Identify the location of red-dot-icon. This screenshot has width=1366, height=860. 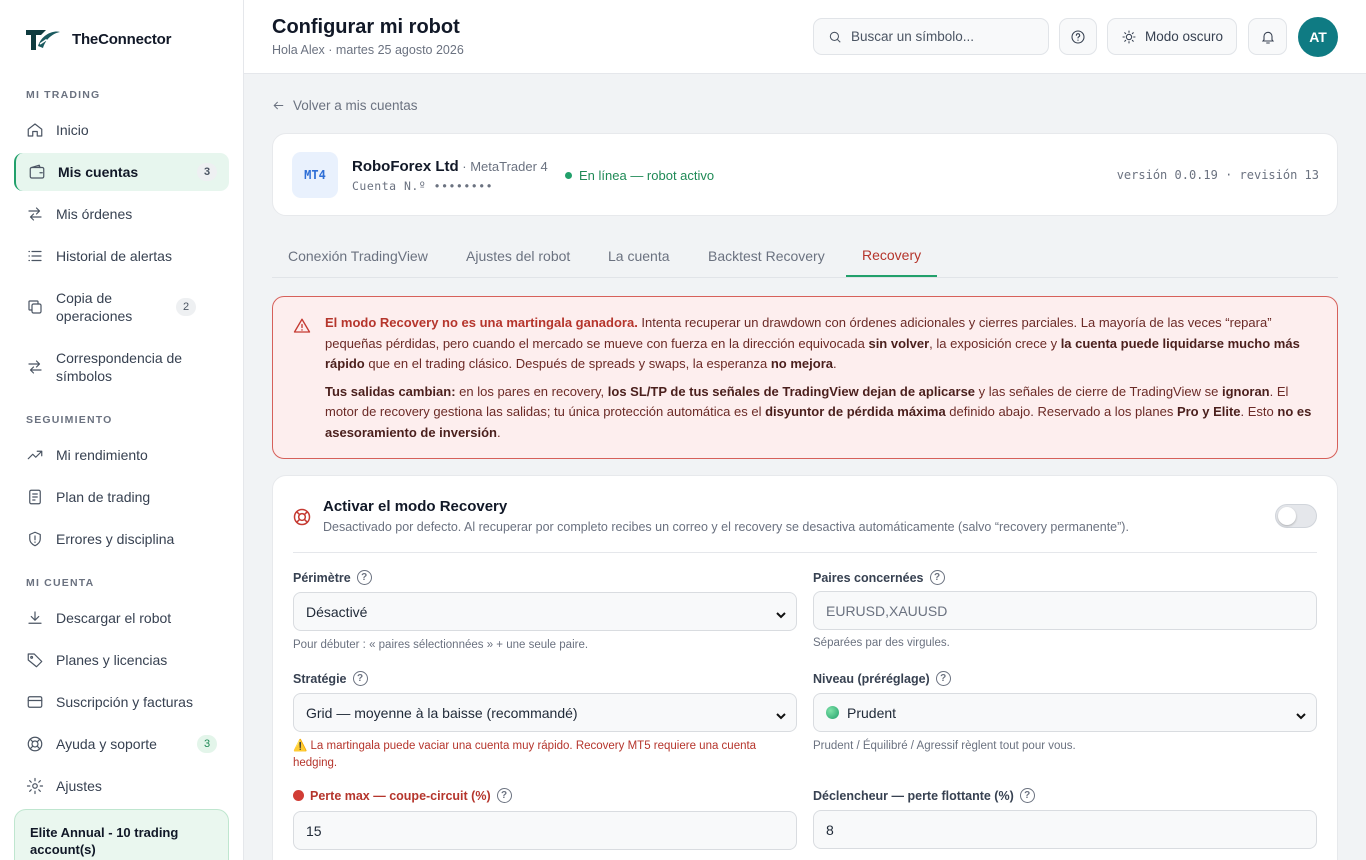
(298, 795).